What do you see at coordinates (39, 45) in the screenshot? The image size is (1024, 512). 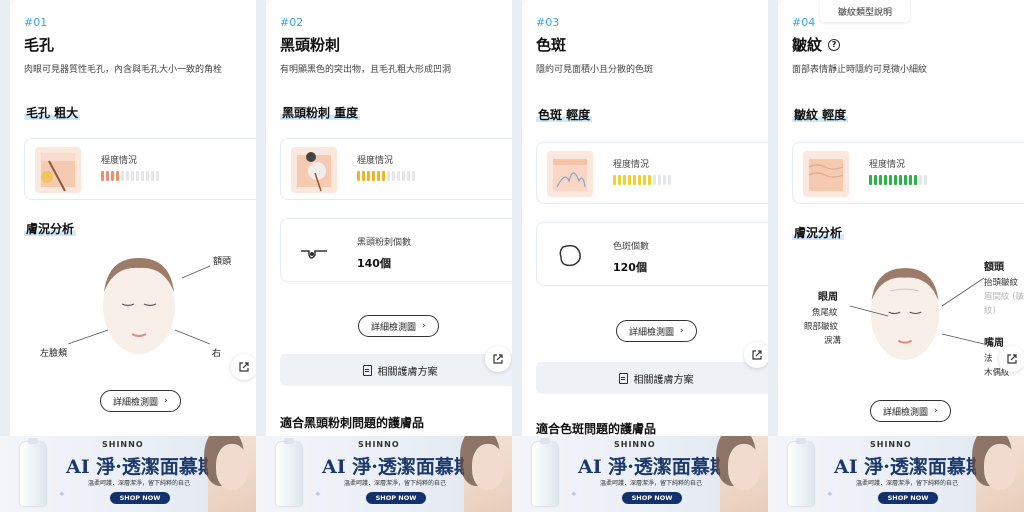 I see `item-title: 毛孔` at bounding box center [39, 45].